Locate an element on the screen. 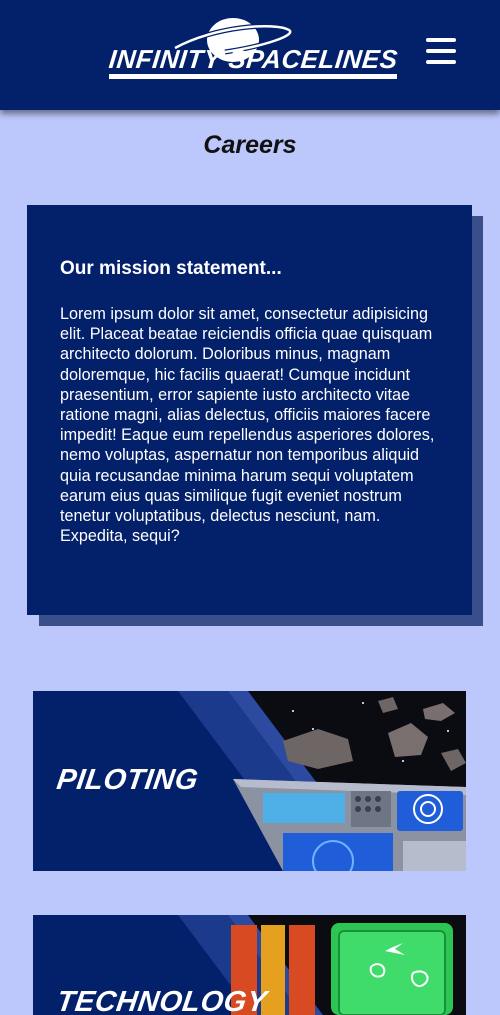 This screenshot has height=1015, width=500. page-title: Careers is located at coordinates (250, 145).